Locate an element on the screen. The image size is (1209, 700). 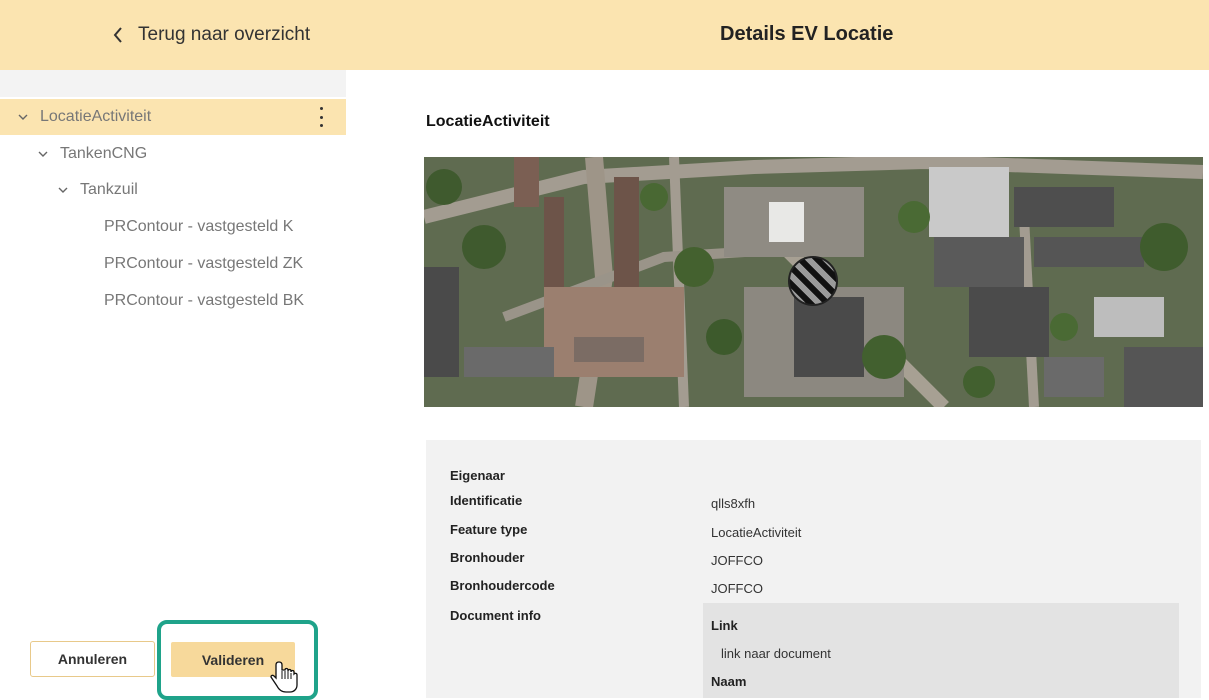
more-options-icon is located at coordinates (321, 117).